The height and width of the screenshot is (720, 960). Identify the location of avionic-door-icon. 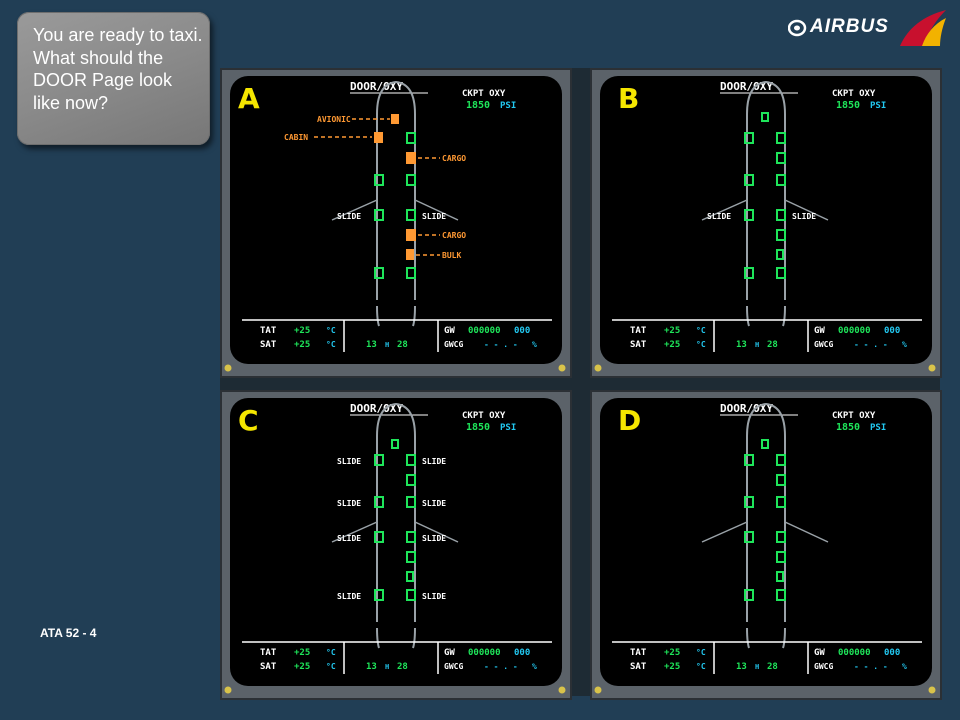
(395, 119).